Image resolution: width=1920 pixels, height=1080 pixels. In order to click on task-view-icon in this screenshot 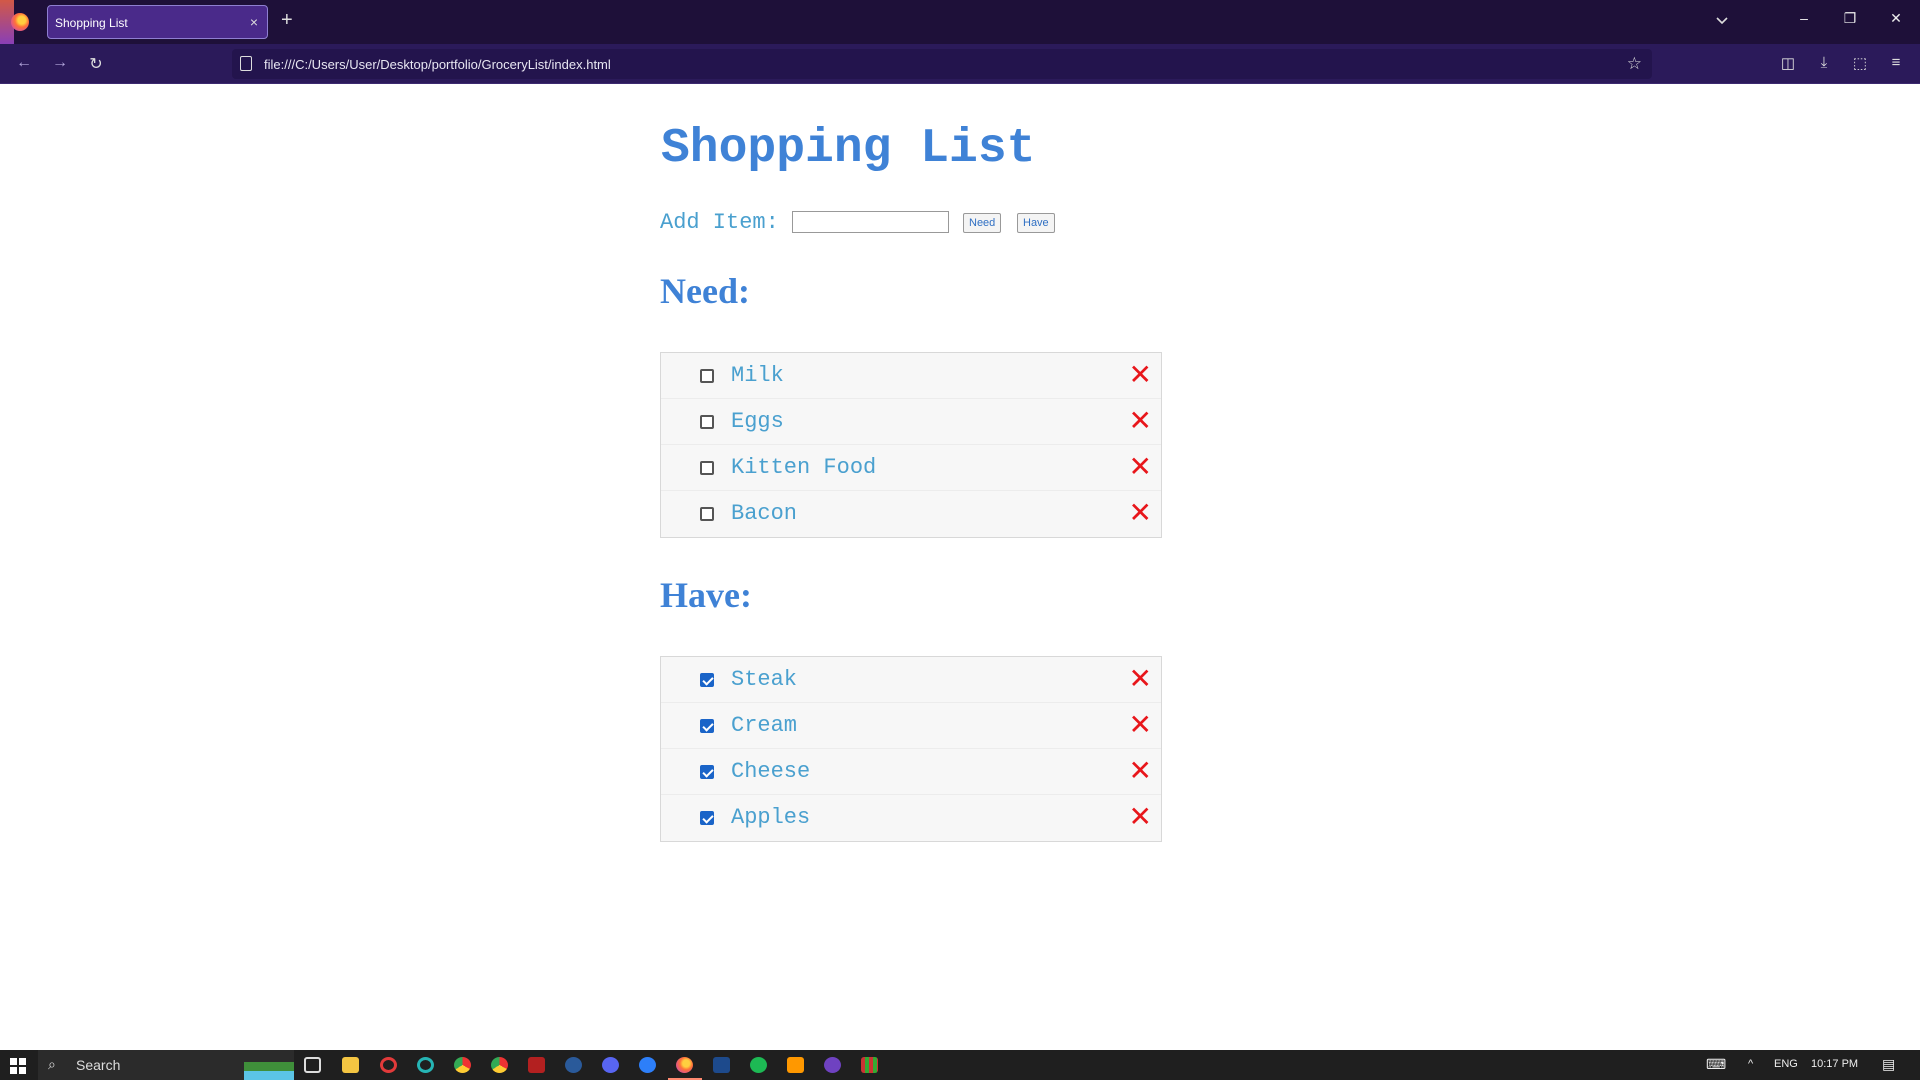, I will do `click(312, 1065)`.